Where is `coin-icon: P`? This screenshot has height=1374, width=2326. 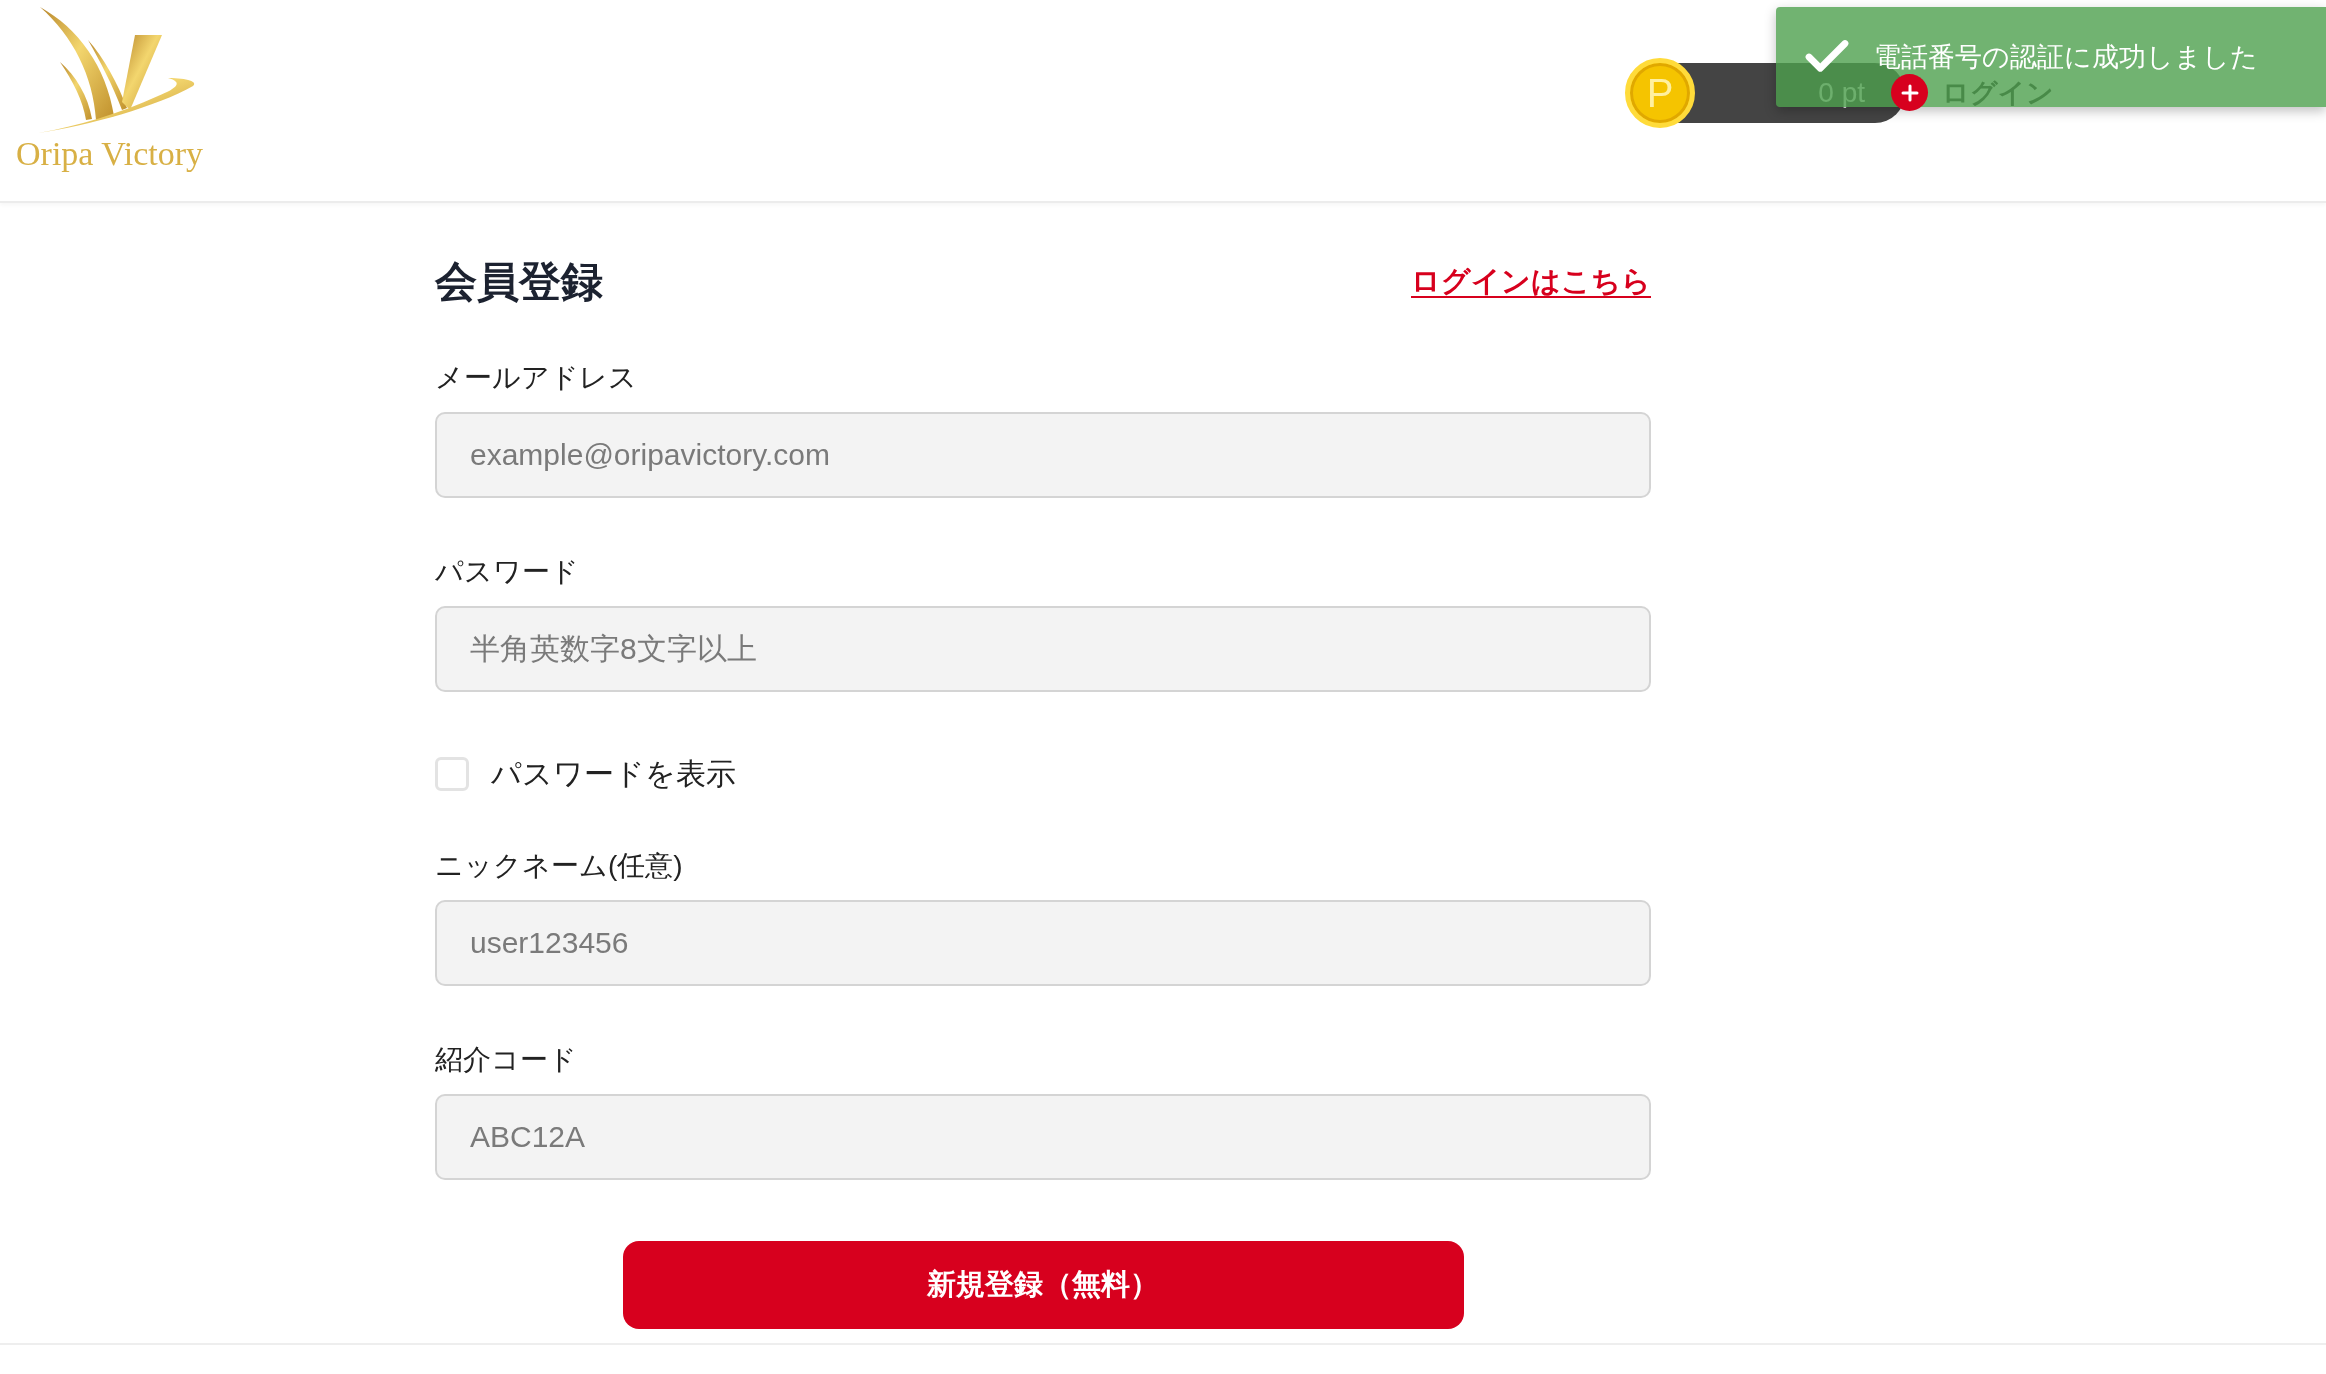
coin-icon: P is located at coordinates (1660, 92).